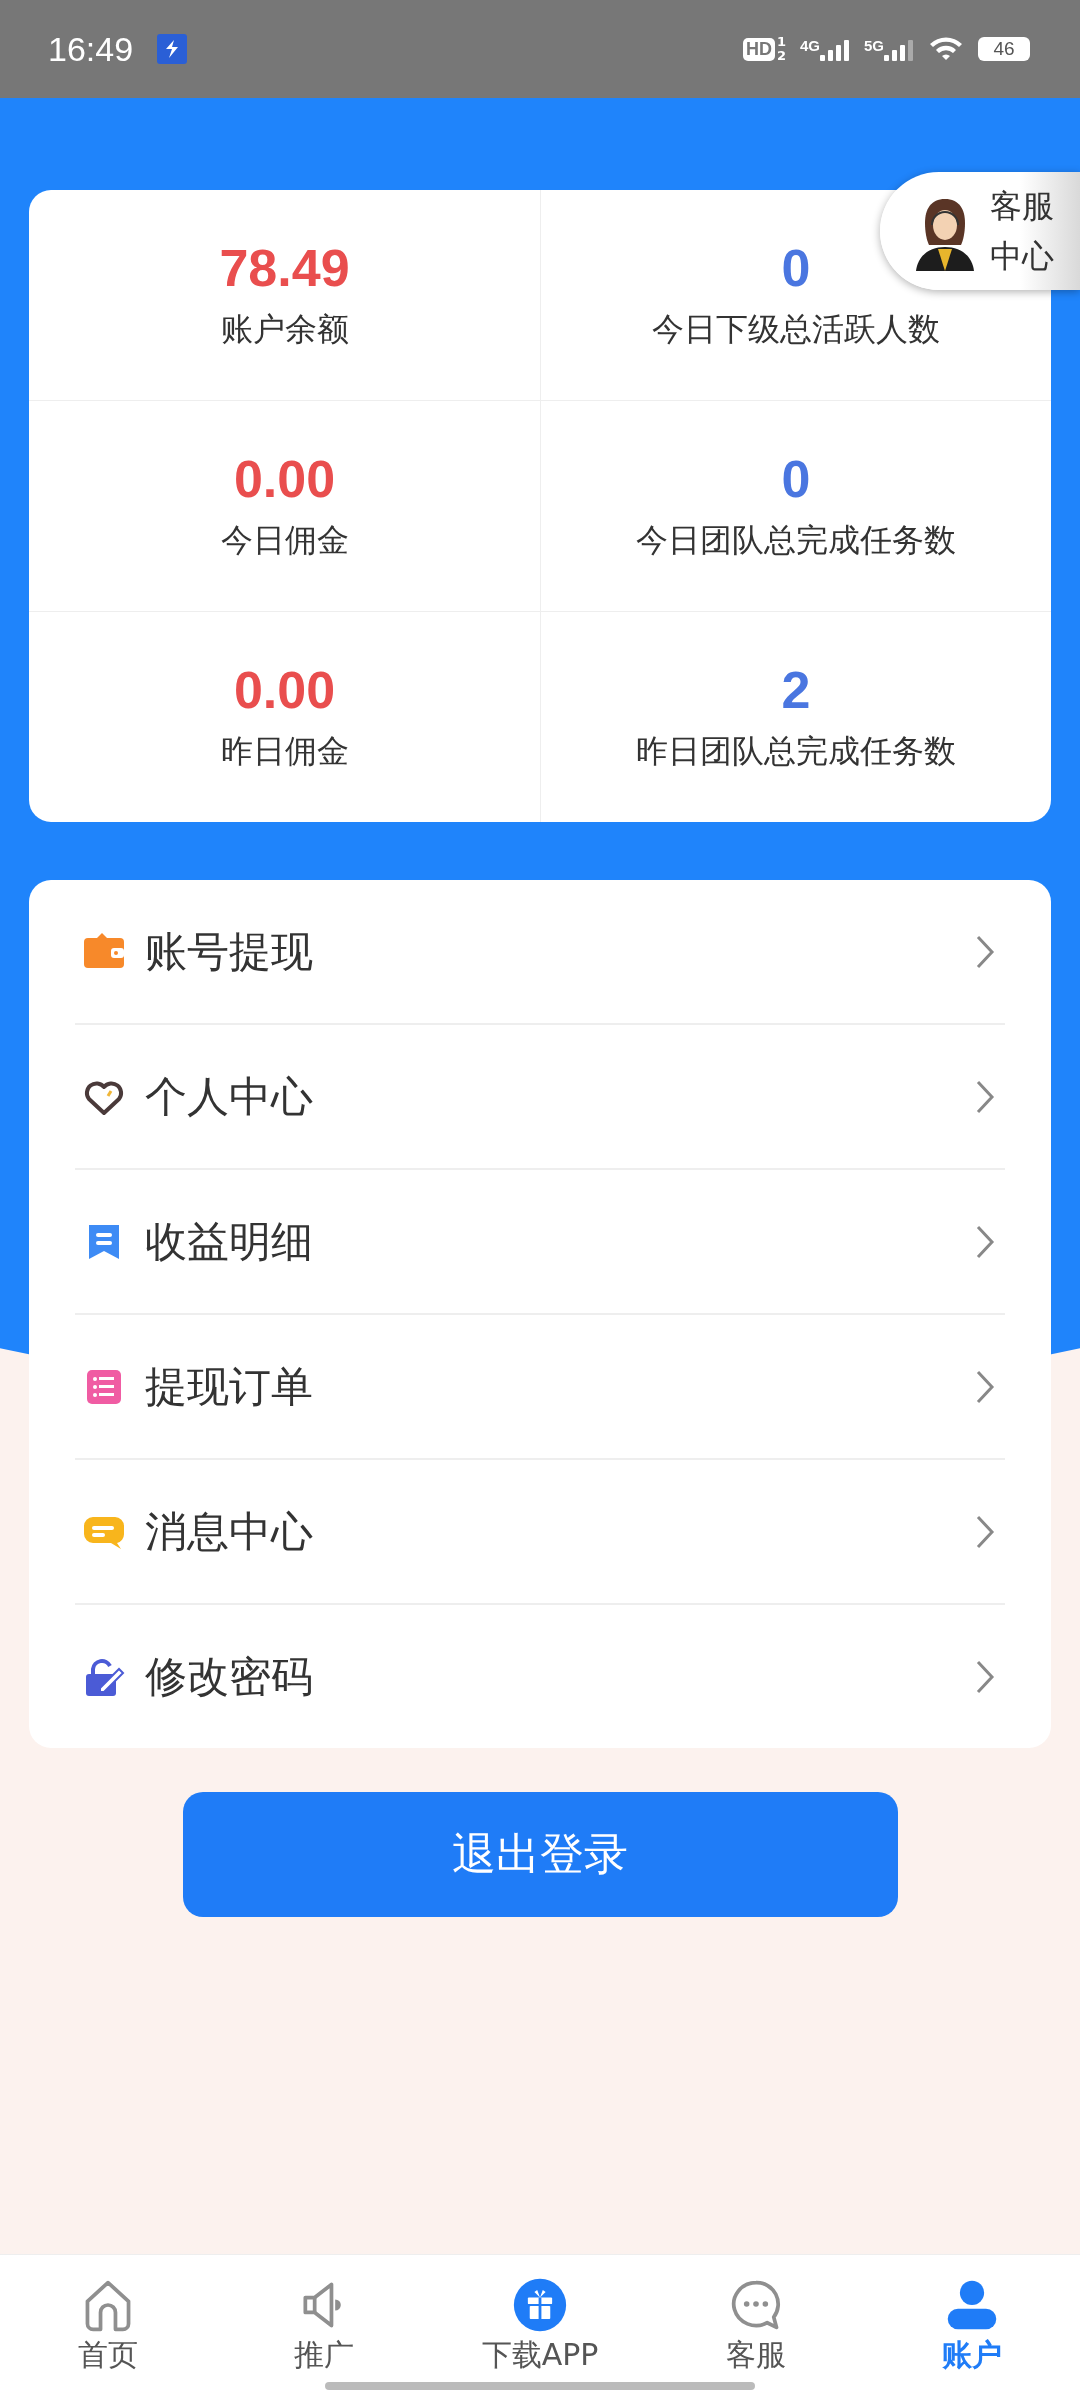 The image size is (1080, 2400). I want to click on nav-tab: 推广, so click(324, 2327).